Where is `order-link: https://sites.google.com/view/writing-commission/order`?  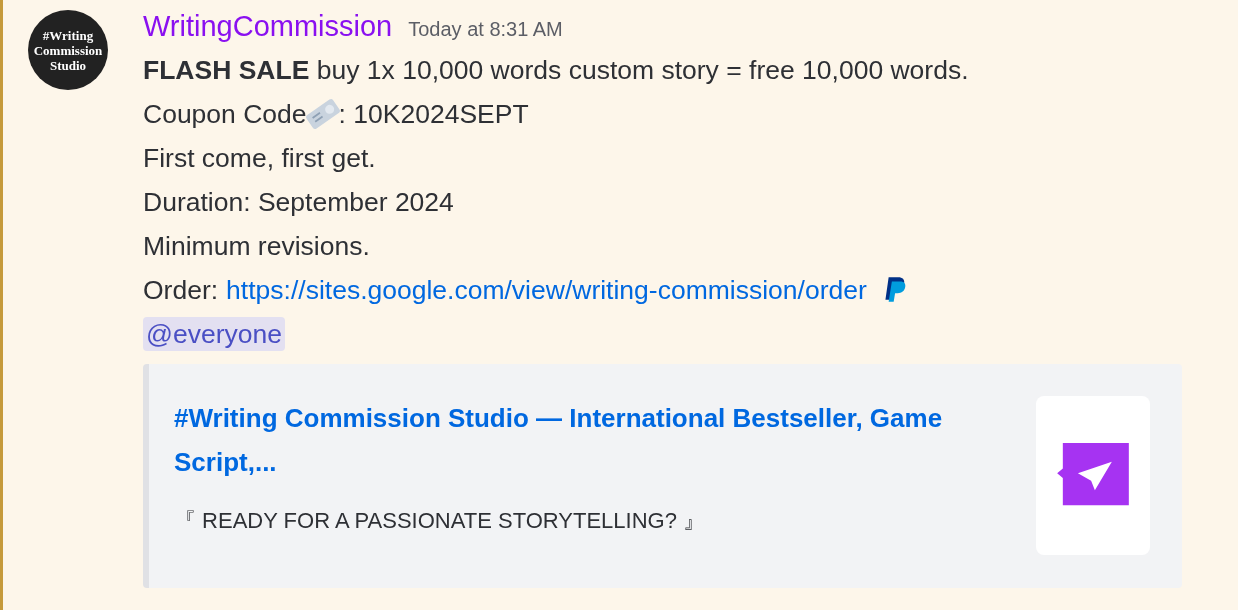
order-link: https://sites.google.com/view/writing-commission/order is located at coordinates (546, 290).